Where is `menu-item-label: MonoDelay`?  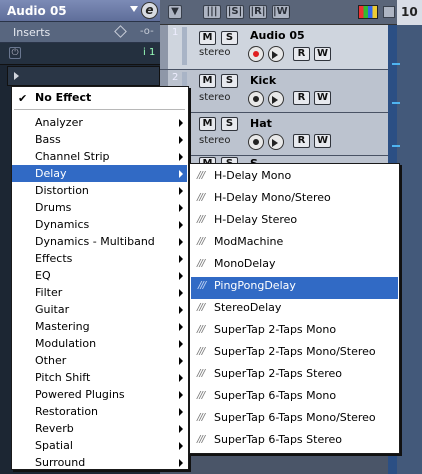 menu-item-label: MonoDelay is located at coordinates (245, 263).